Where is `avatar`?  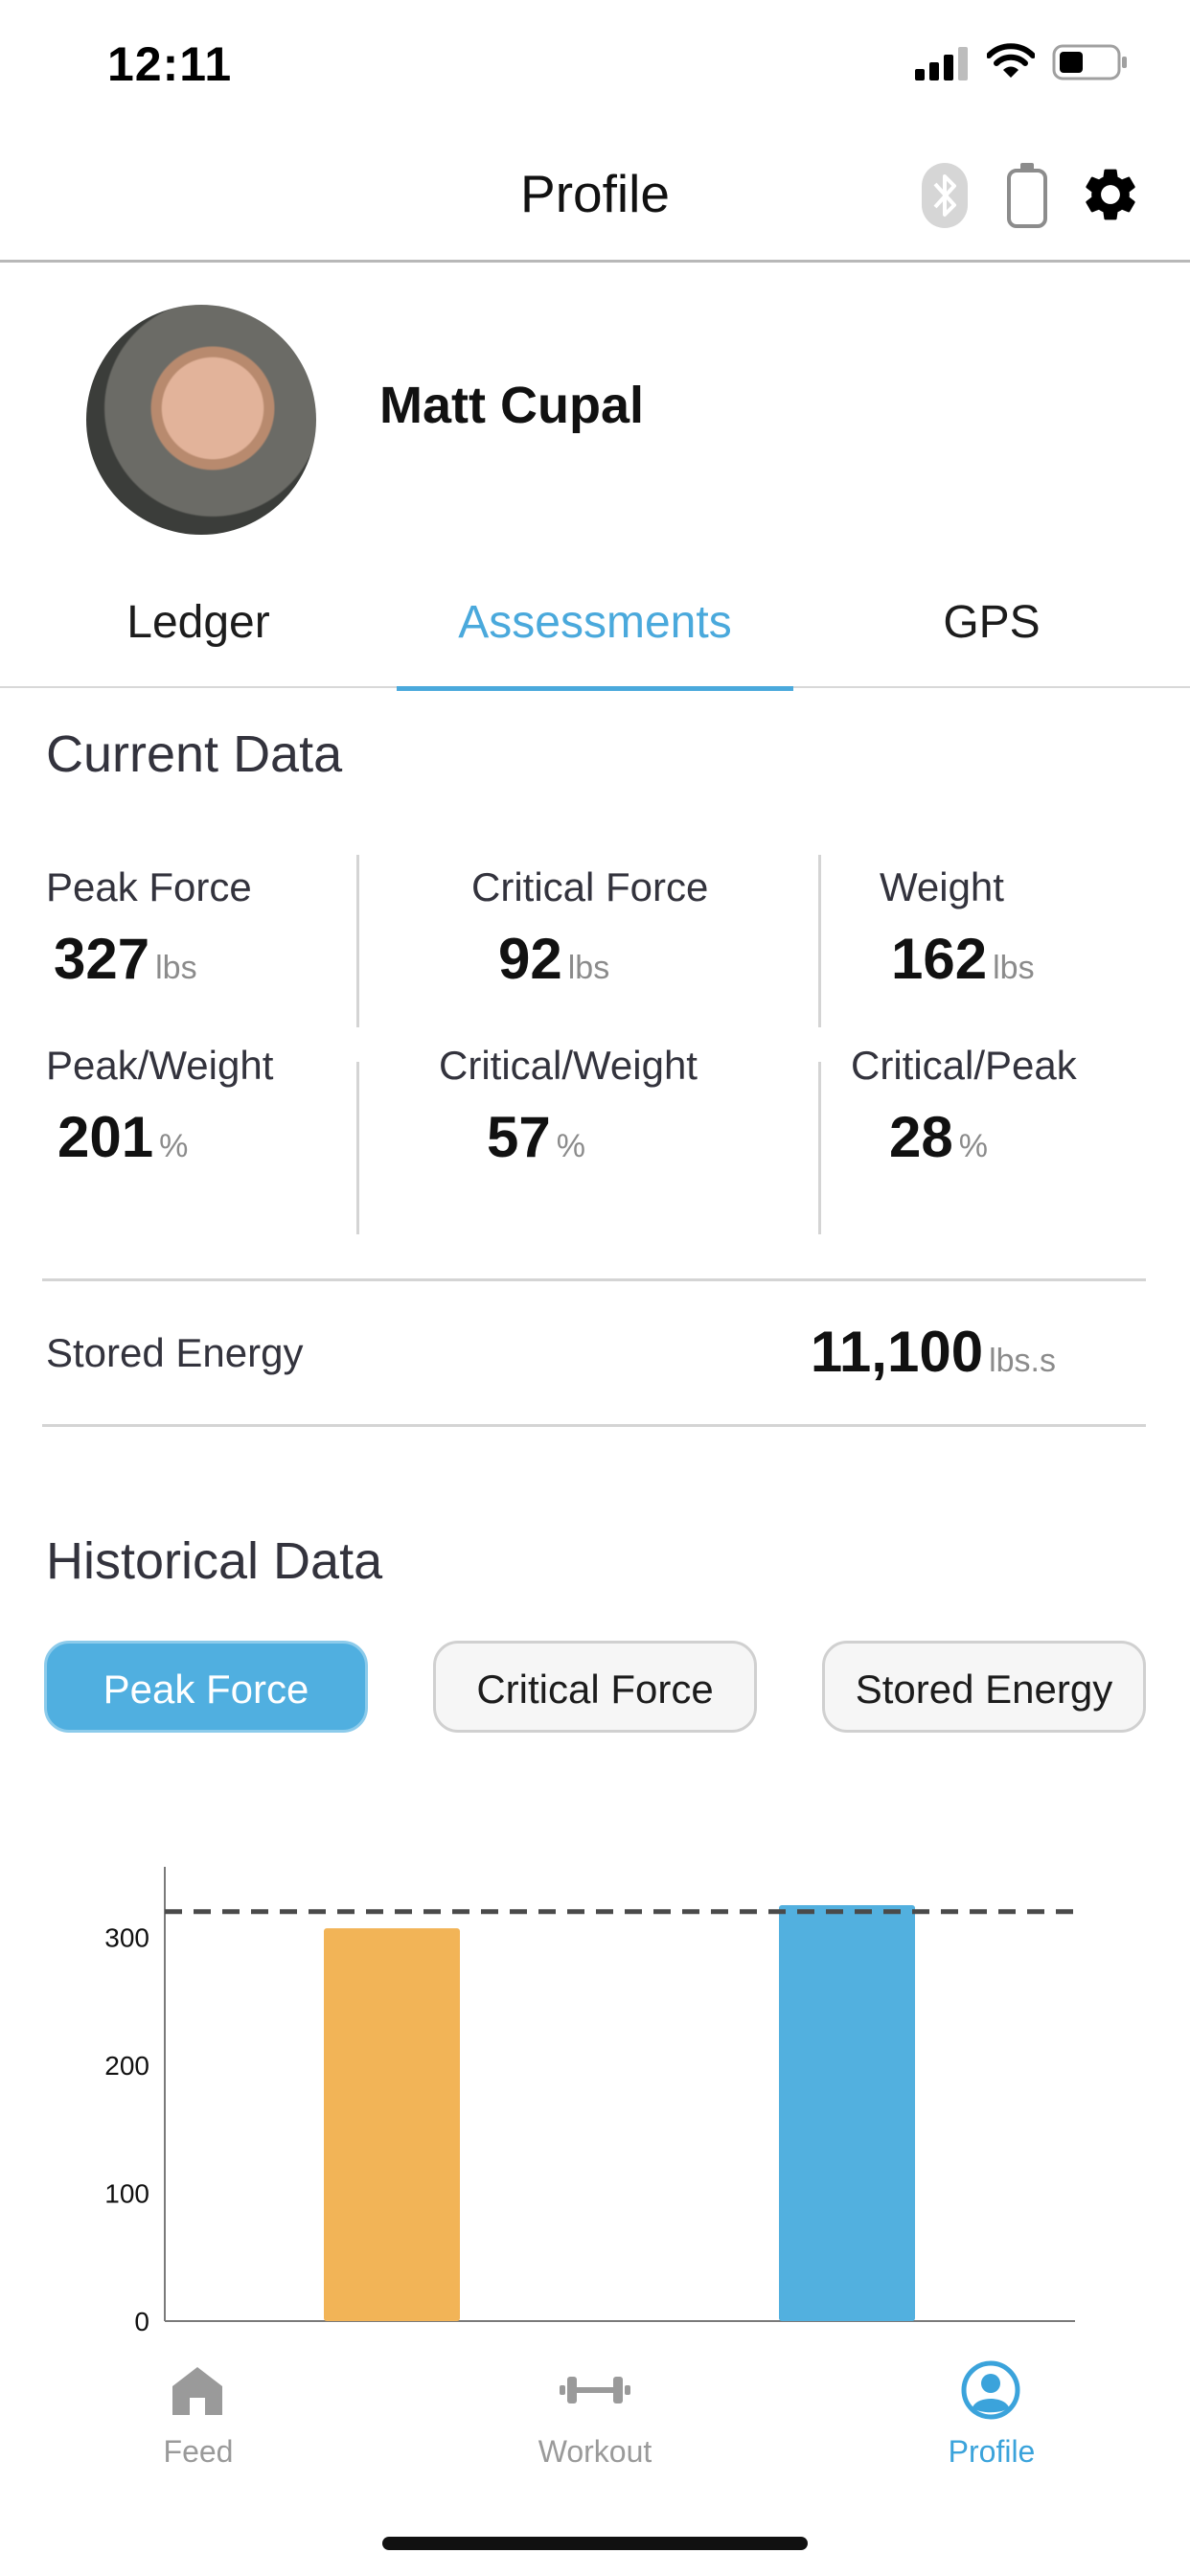
avatar is located at coordinates (201, 420).